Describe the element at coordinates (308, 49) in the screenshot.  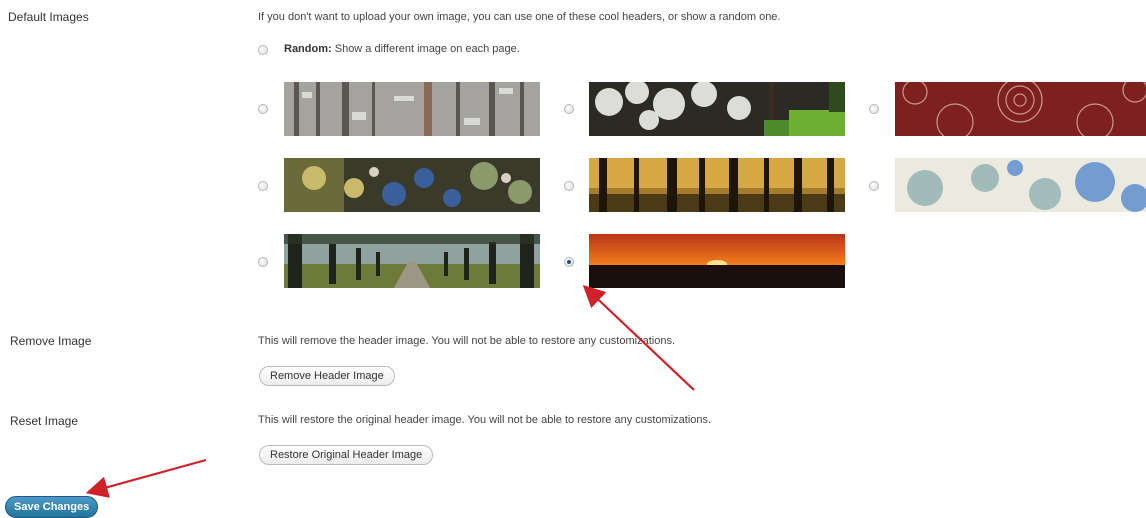
I see `random-bold: Random:` at that location.